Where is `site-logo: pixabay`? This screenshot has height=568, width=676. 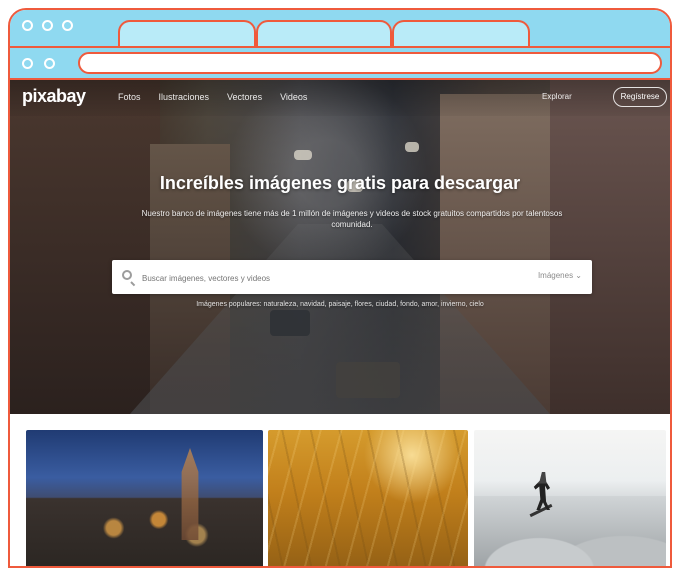
site-logo: pixabay is located at coordinates (54, 96).